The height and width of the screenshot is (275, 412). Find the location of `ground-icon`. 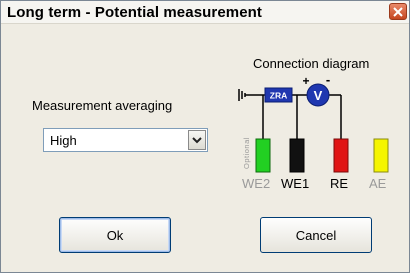

ground-icon is located at coordinates (250, 95).